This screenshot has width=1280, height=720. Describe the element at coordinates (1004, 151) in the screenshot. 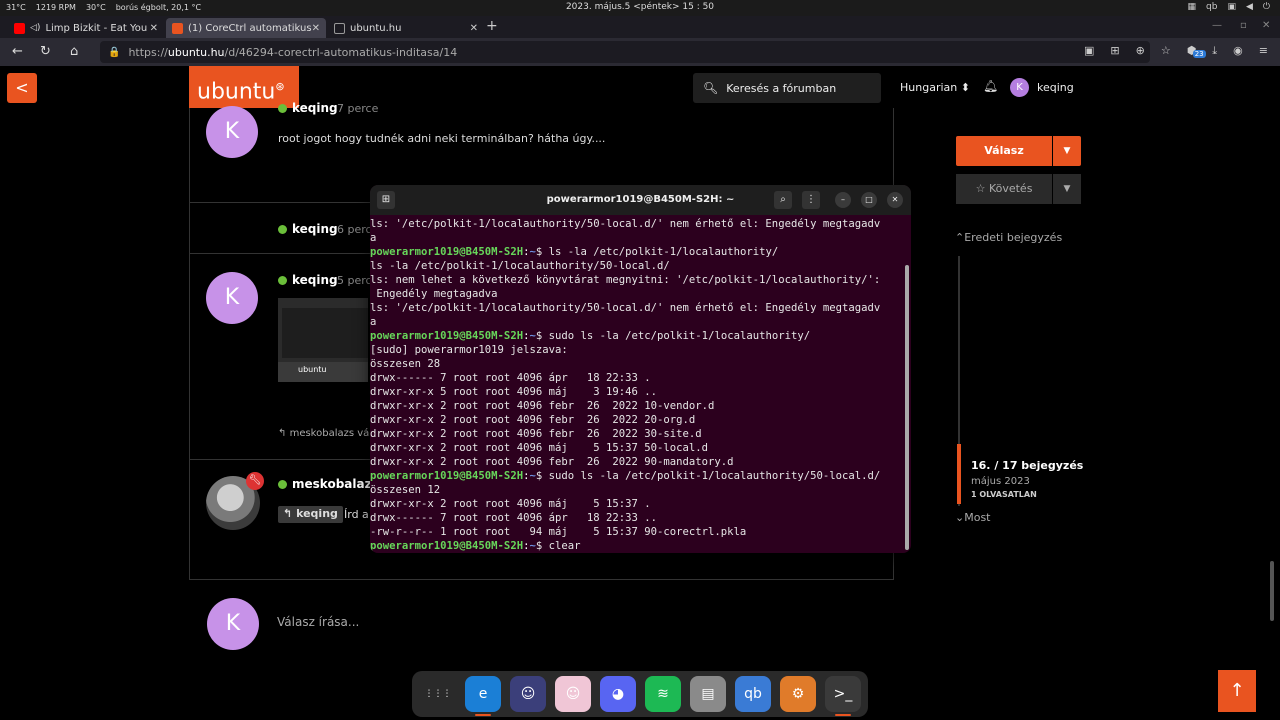

I see `reply-button: Válasz` at that location.